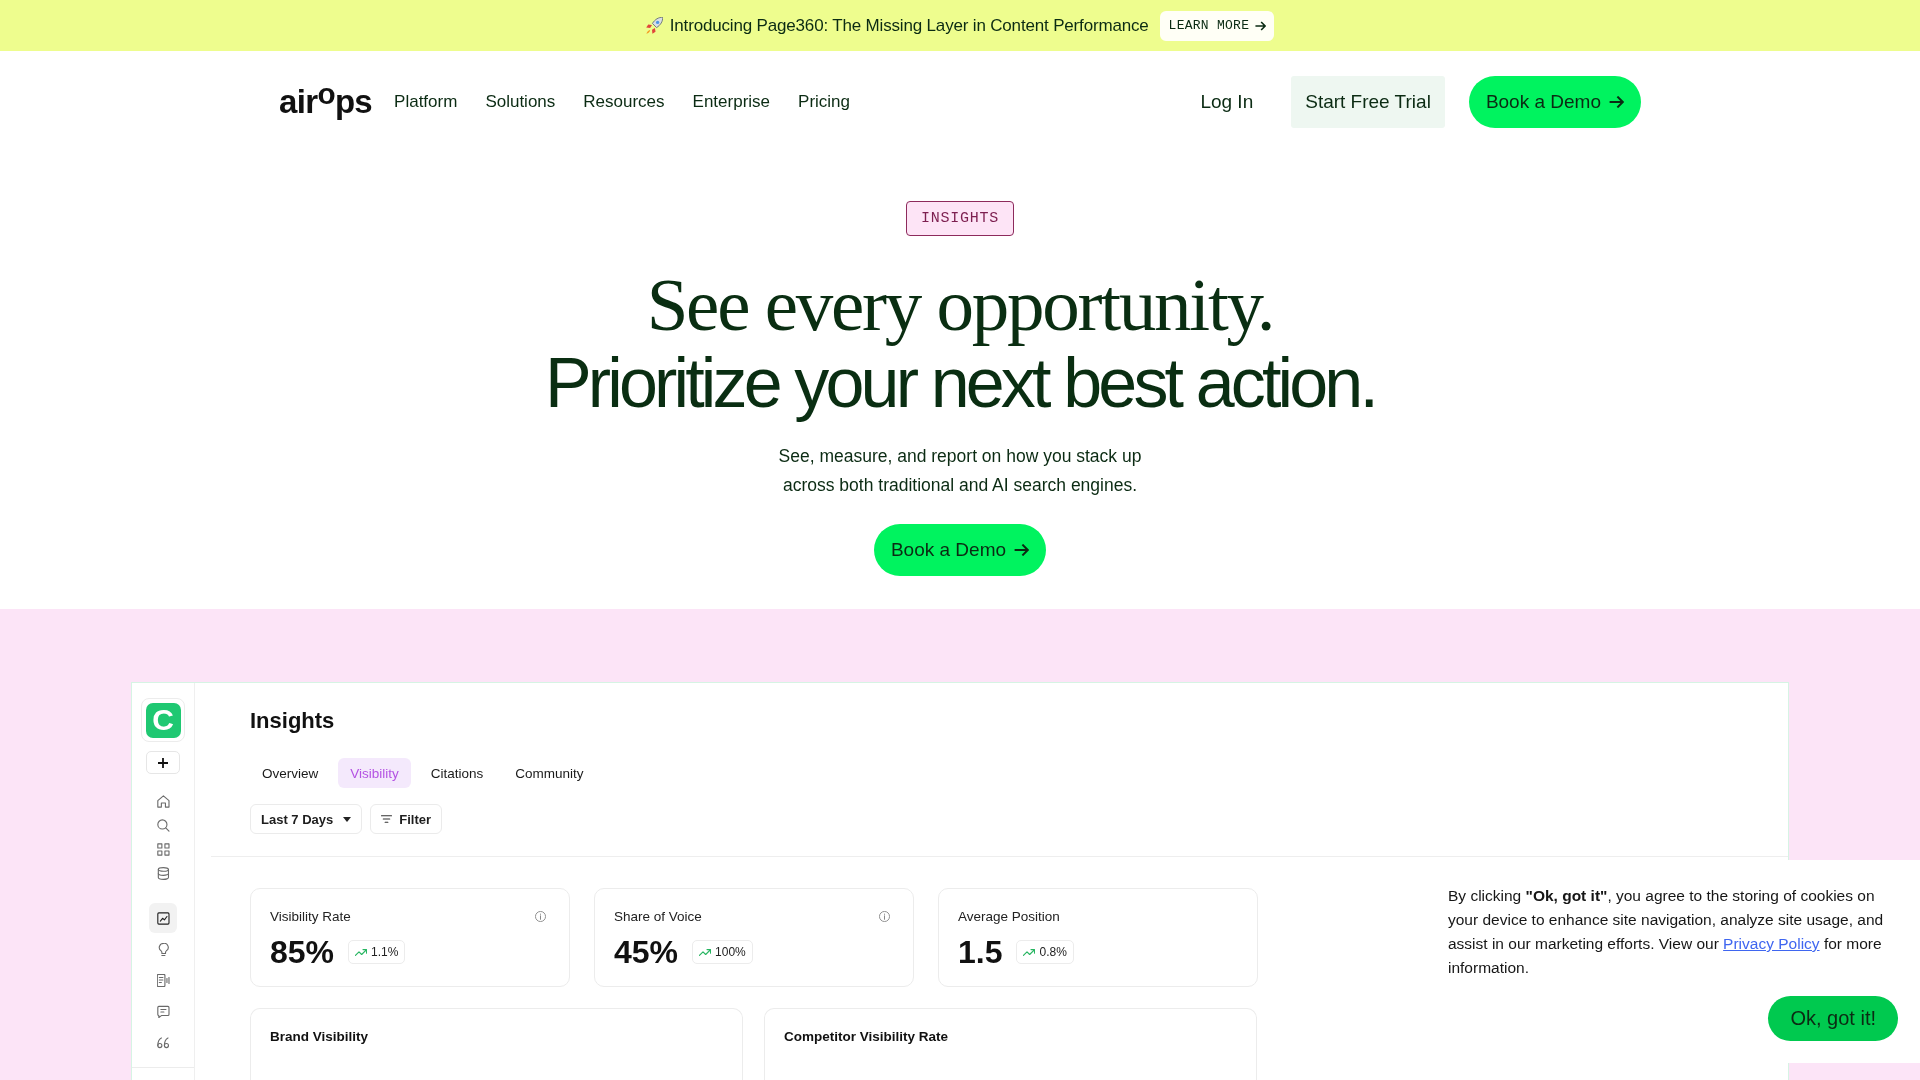 The height and width of the screenshot is (1080, 1920). What do you see at coordinates (406, 819) in the screenshot?
I see `filter-button: Filter` at bounding box center [406, 819].